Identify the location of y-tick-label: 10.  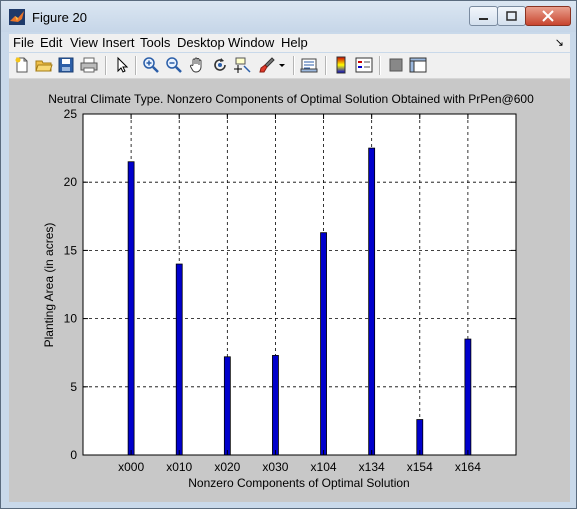
(71, 319).